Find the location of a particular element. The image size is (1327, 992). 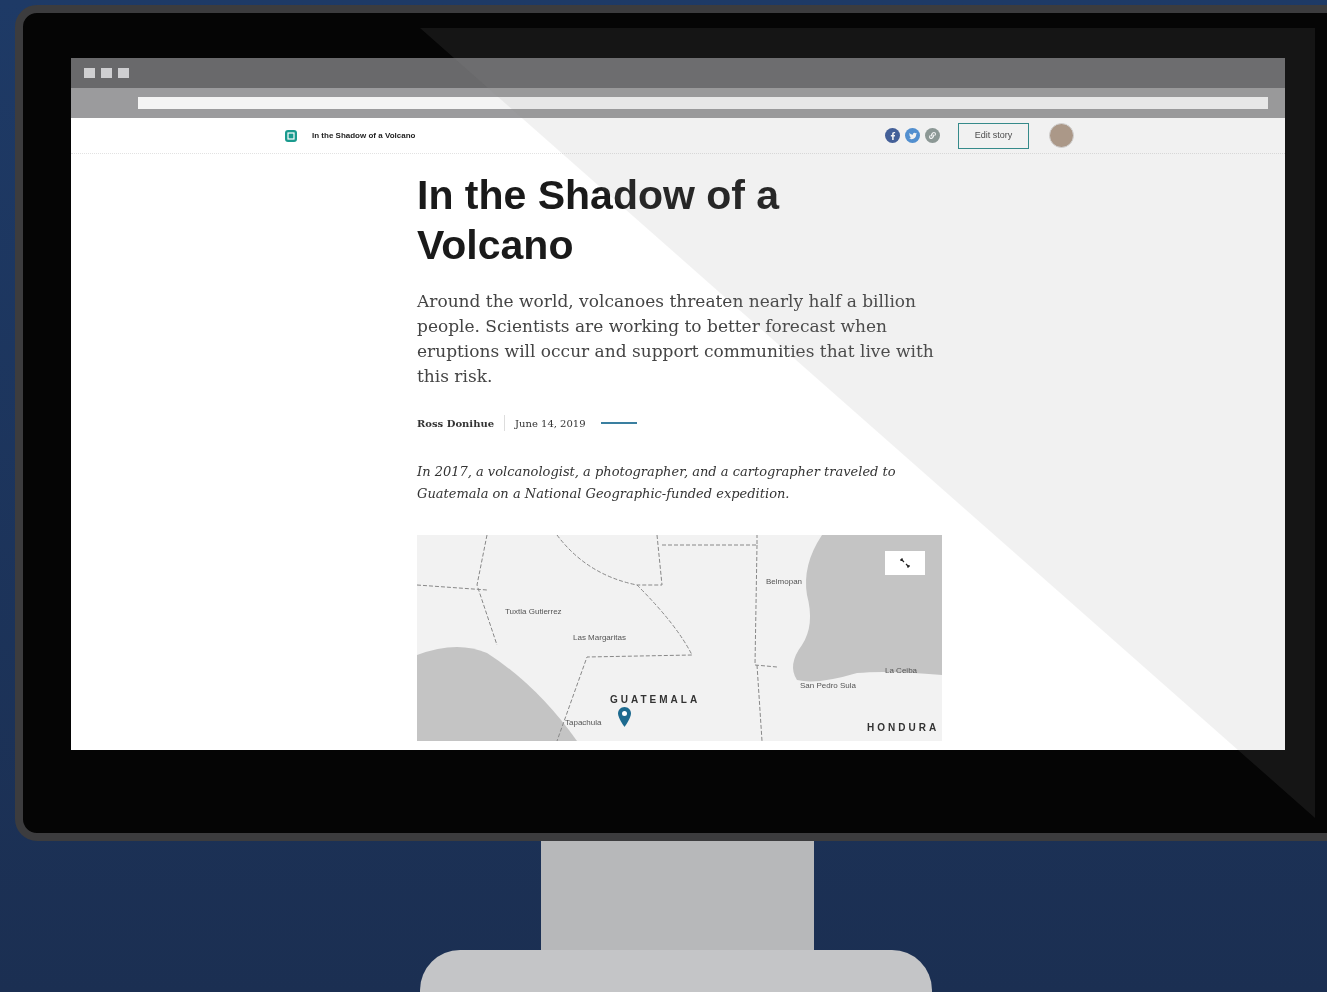

edit-story-button: Edit story is located at coordinates (993, 135).